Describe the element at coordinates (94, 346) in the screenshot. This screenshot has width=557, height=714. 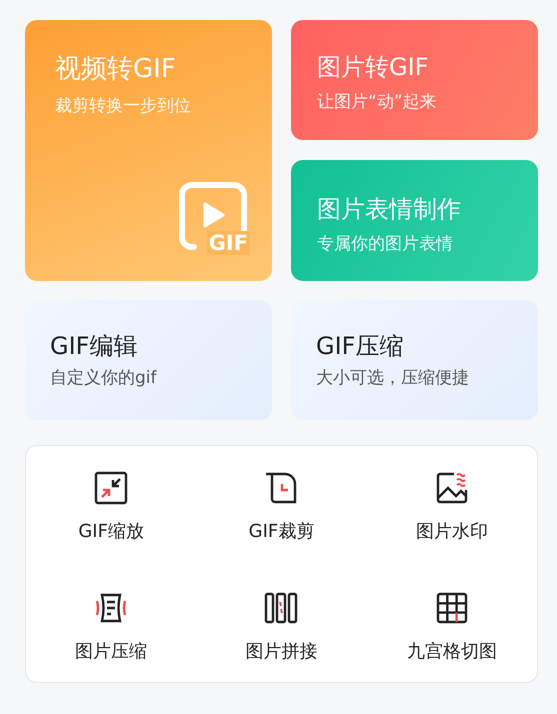
I see `card-title: GIF编辑` at that location.